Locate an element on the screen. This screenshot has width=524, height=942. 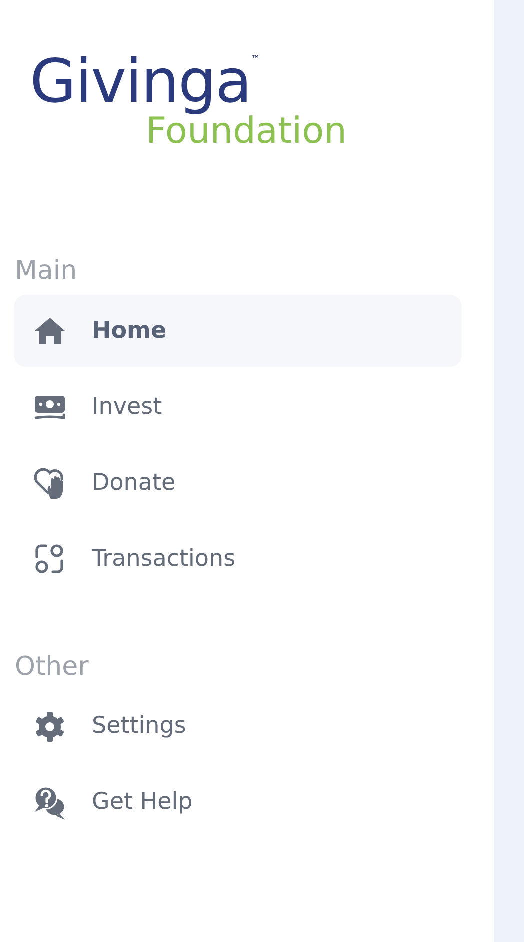
logo-wordmark: Givinga is located at coordinates (141, 82).